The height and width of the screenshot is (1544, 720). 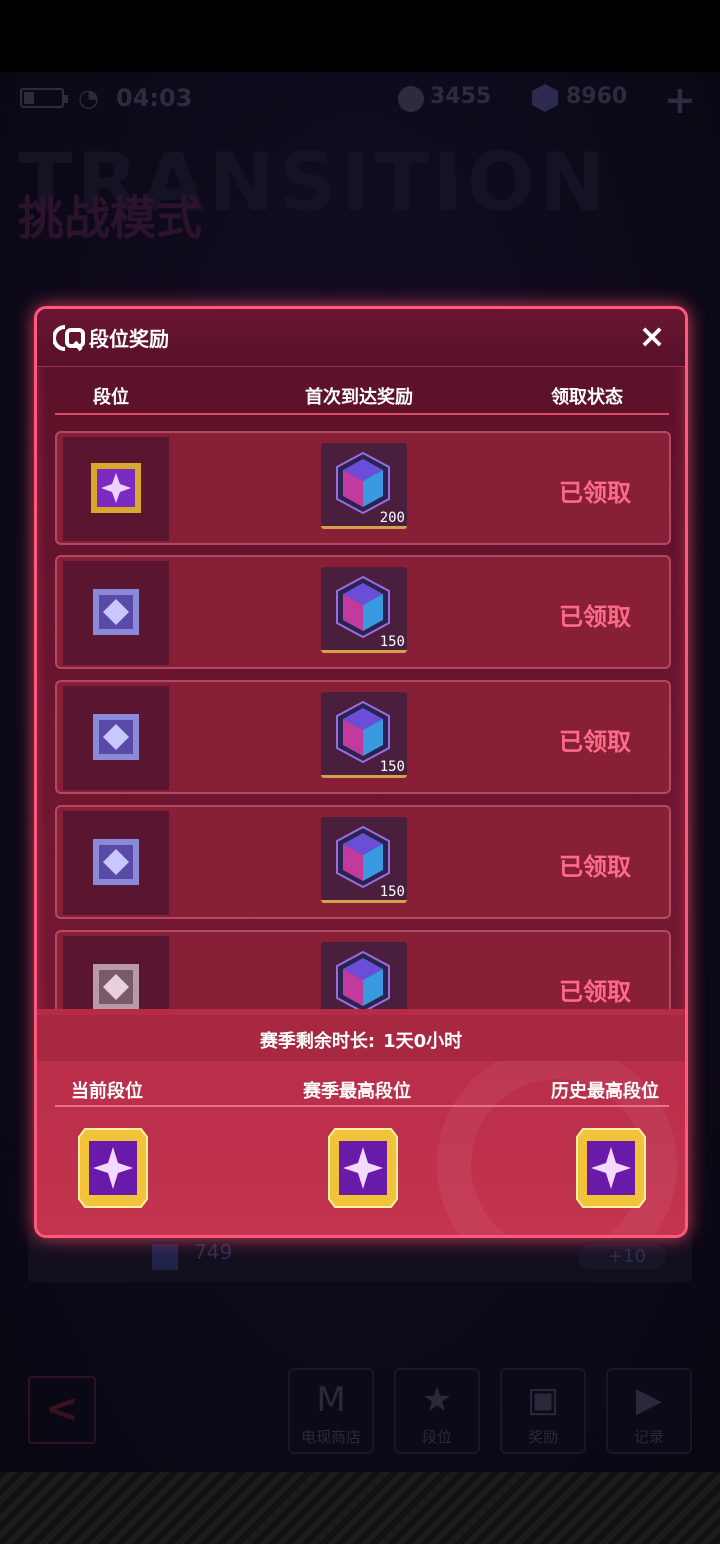 I want to click on header-status: 领取状态, so click(x=587, y=397).